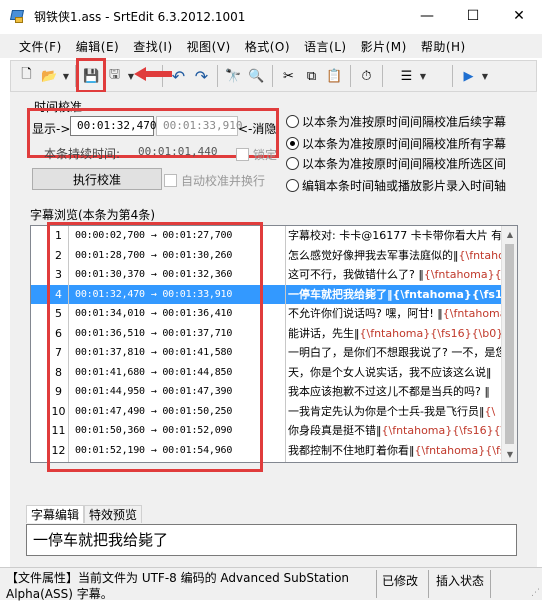  Describe the element at coordinates (177, 275) in the screenshot. I see `row-time: 00:01:30,370 → 00:01:32,360` at that location.